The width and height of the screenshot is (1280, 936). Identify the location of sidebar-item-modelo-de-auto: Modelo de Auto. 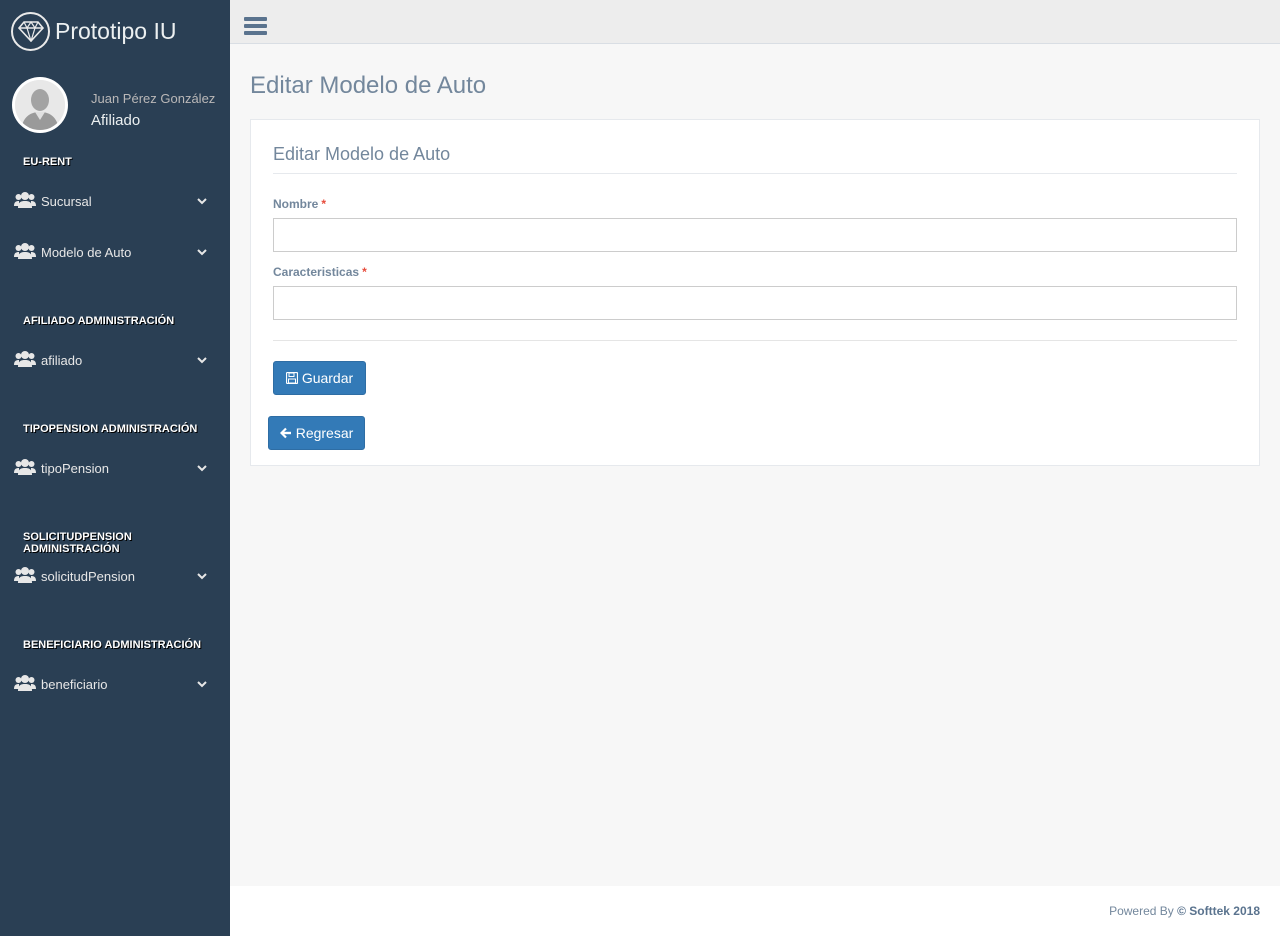
(115, 252).